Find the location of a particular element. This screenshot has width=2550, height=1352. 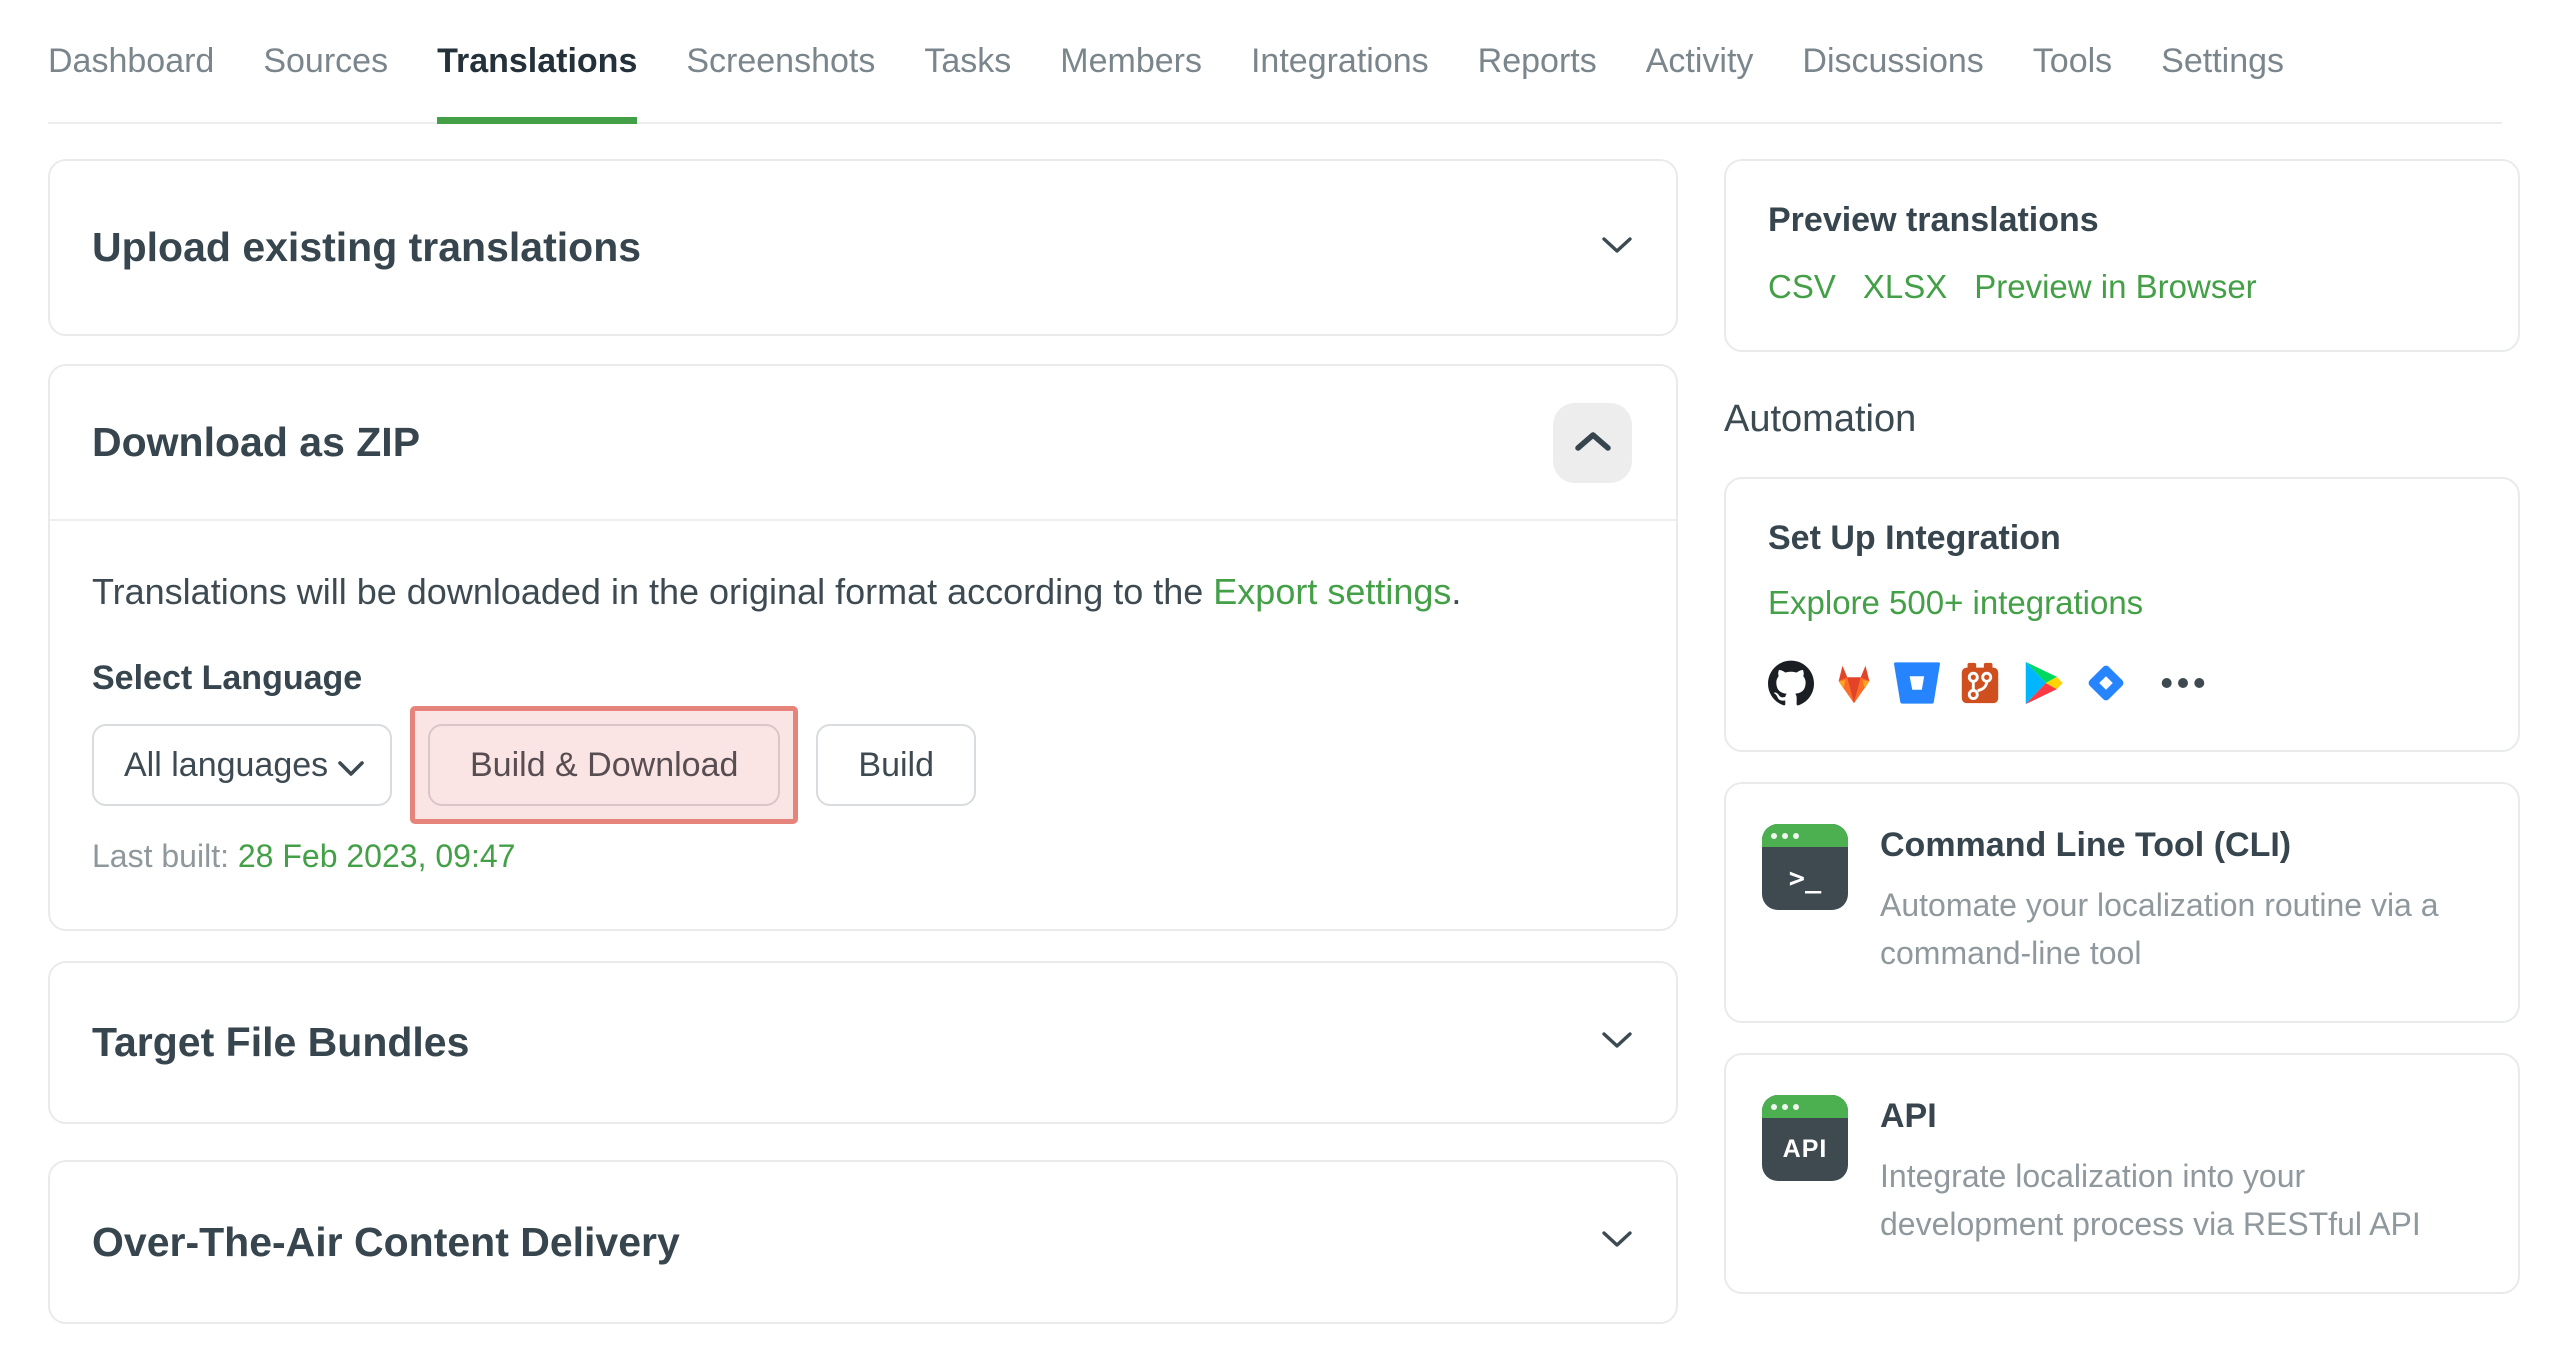

tab-dashboard: Dashboard is located at coordinates (131, 61).